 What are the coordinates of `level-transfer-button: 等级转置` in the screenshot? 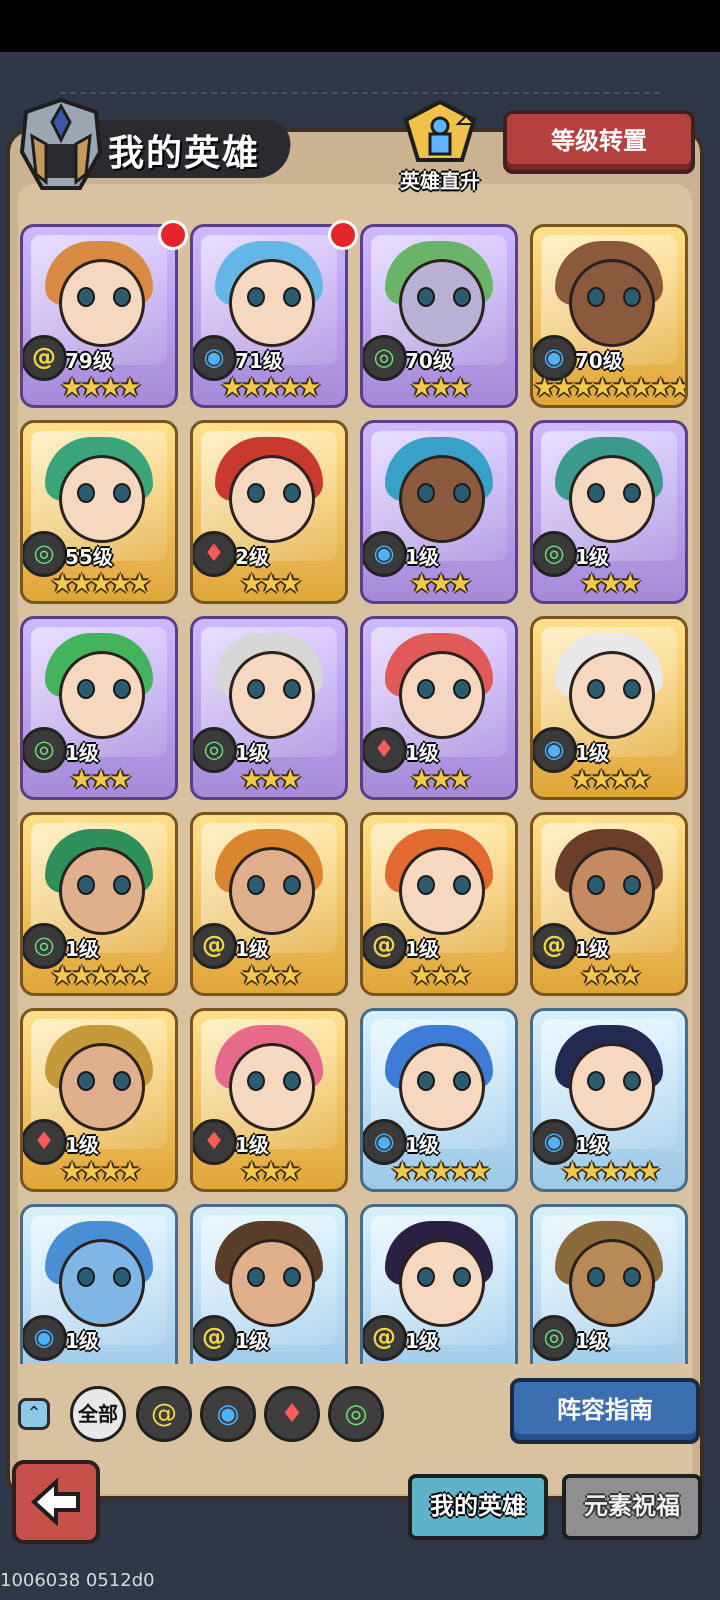 It's located at (599, 142).